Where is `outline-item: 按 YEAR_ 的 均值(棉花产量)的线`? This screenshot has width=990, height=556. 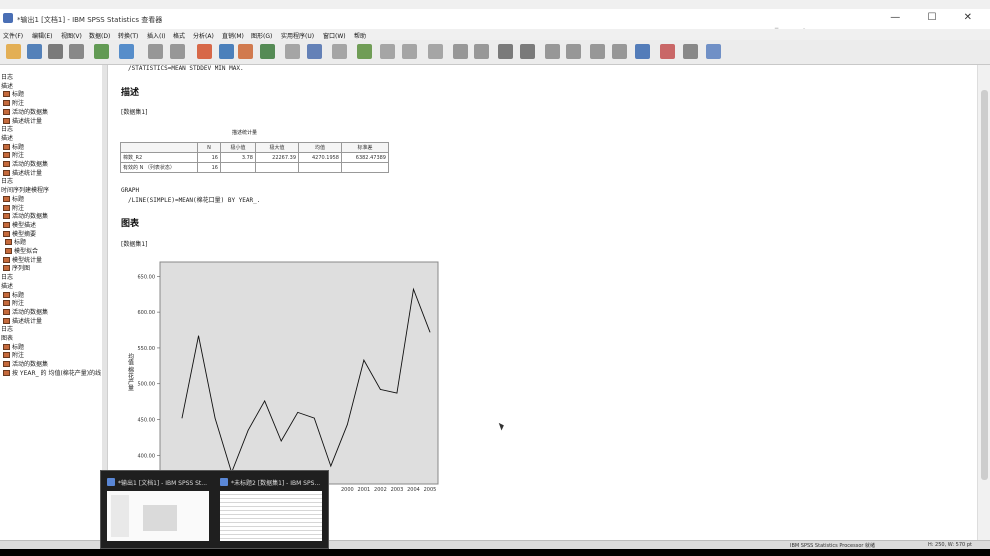 outline-item: 按 YEAR_ 的 均值(棉花产量)的线 is located at coordinates (52, 372).